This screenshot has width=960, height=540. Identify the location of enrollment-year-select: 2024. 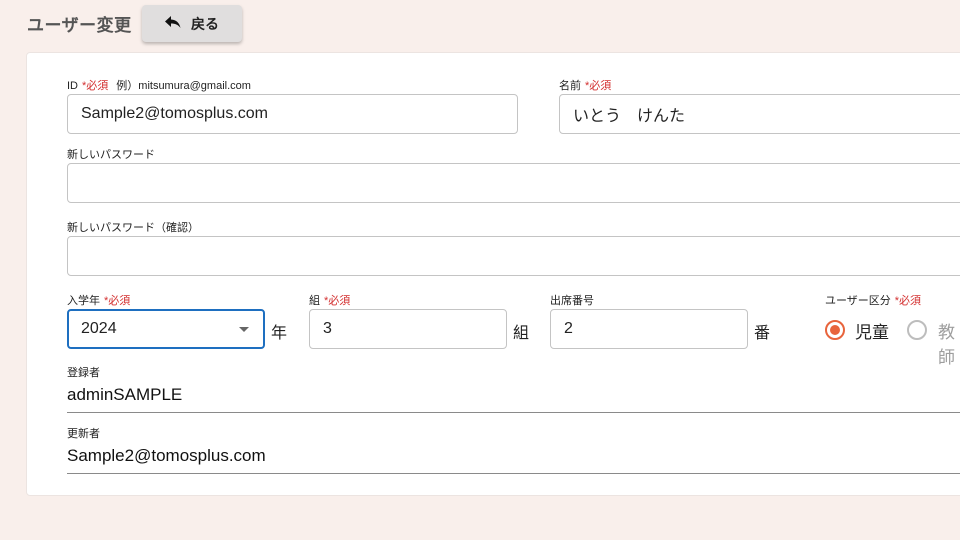
(166, 329).